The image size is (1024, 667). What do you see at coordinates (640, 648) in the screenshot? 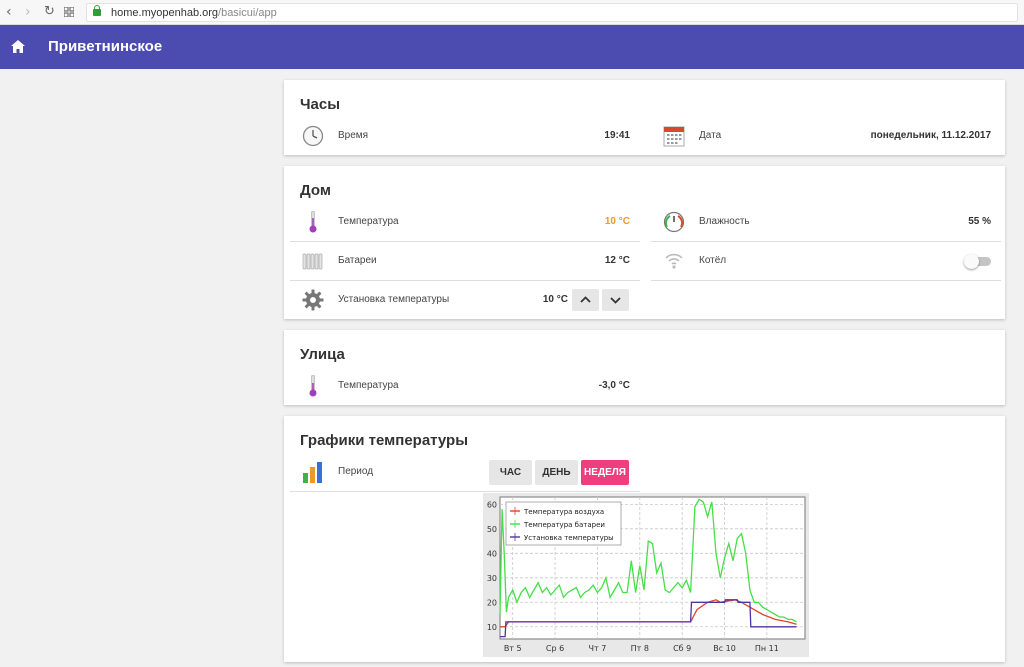
I see `x-tick-label: Пт 8` at bounding box center [640, 648].